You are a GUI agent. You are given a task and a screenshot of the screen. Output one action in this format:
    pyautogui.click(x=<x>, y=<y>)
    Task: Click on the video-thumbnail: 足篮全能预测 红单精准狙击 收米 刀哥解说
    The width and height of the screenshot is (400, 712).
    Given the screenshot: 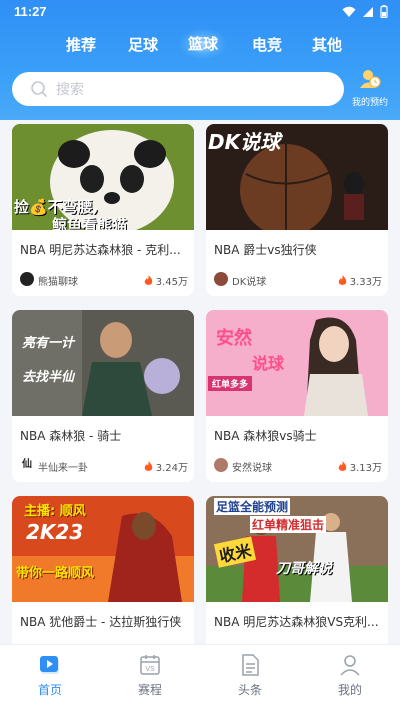 What is the action you would take?
    pyautogui.click(x=297, y=549)
    